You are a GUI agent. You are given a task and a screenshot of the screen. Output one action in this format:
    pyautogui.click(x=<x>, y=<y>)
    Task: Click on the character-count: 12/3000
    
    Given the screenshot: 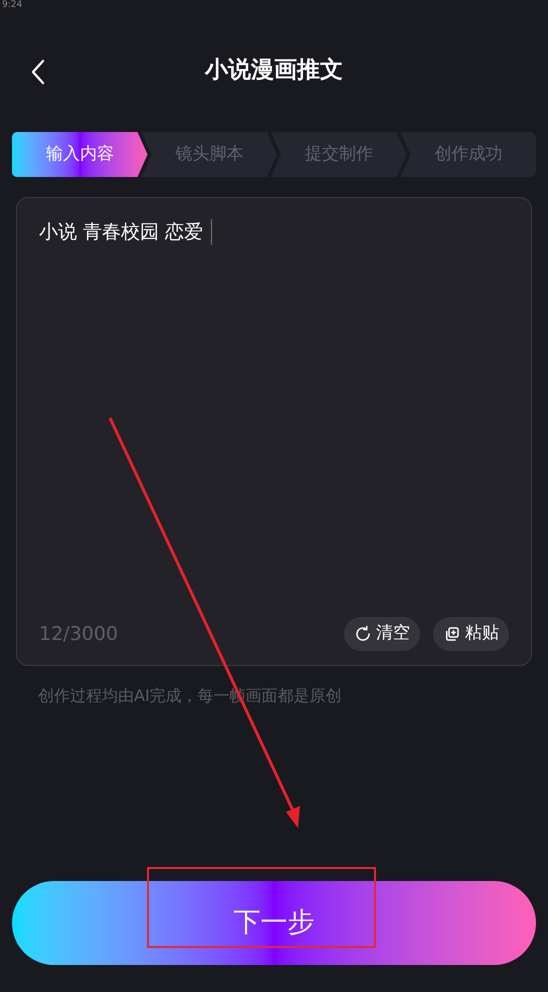 What is the action you would take?
    pyautogui.click(x=78, y=634)
    